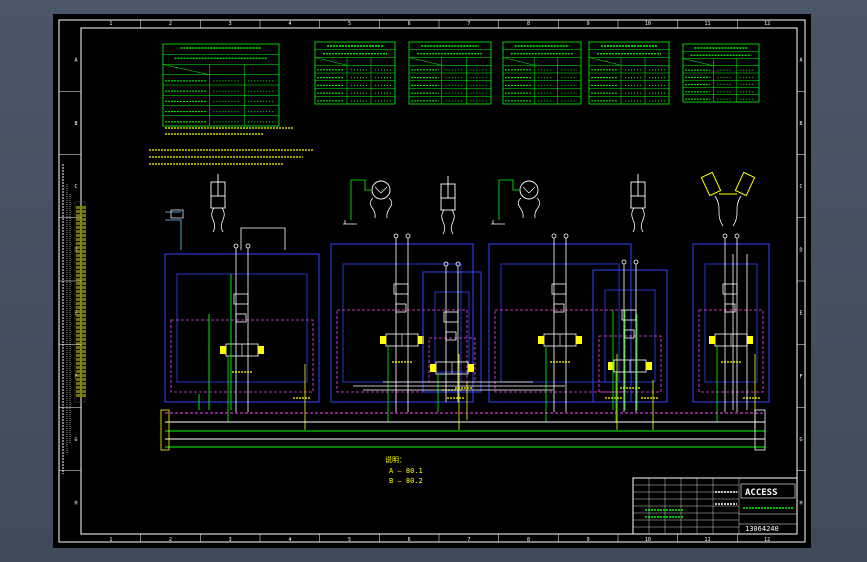  Describe the element at coordinates (463, 430) in the screenshot. I see `supply-return-lines` at that location.